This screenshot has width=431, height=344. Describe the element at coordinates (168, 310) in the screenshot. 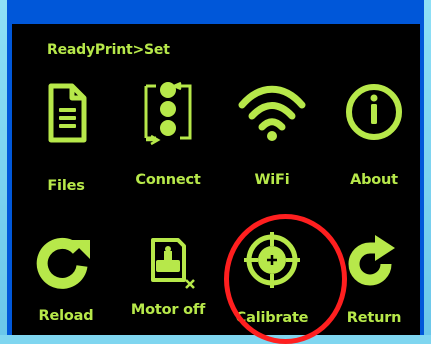

I see `motor-off-label: Motor off` at that location.